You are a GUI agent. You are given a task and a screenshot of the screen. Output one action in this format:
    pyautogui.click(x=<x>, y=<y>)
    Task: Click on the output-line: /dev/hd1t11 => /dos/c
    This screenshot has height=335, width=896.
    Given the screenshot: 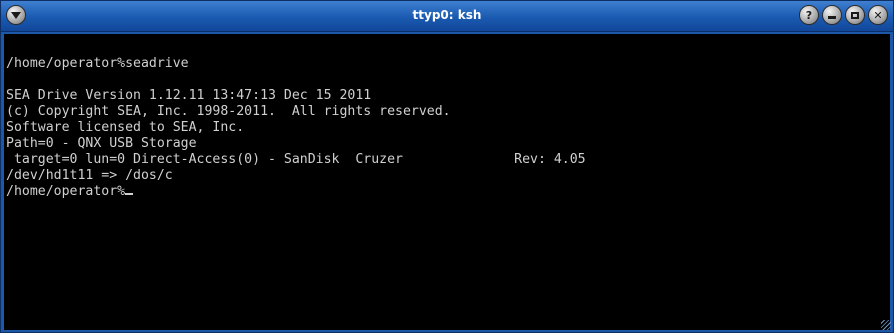 What is the action you would take?
    pyautogui.click(x=89, y=175)
    